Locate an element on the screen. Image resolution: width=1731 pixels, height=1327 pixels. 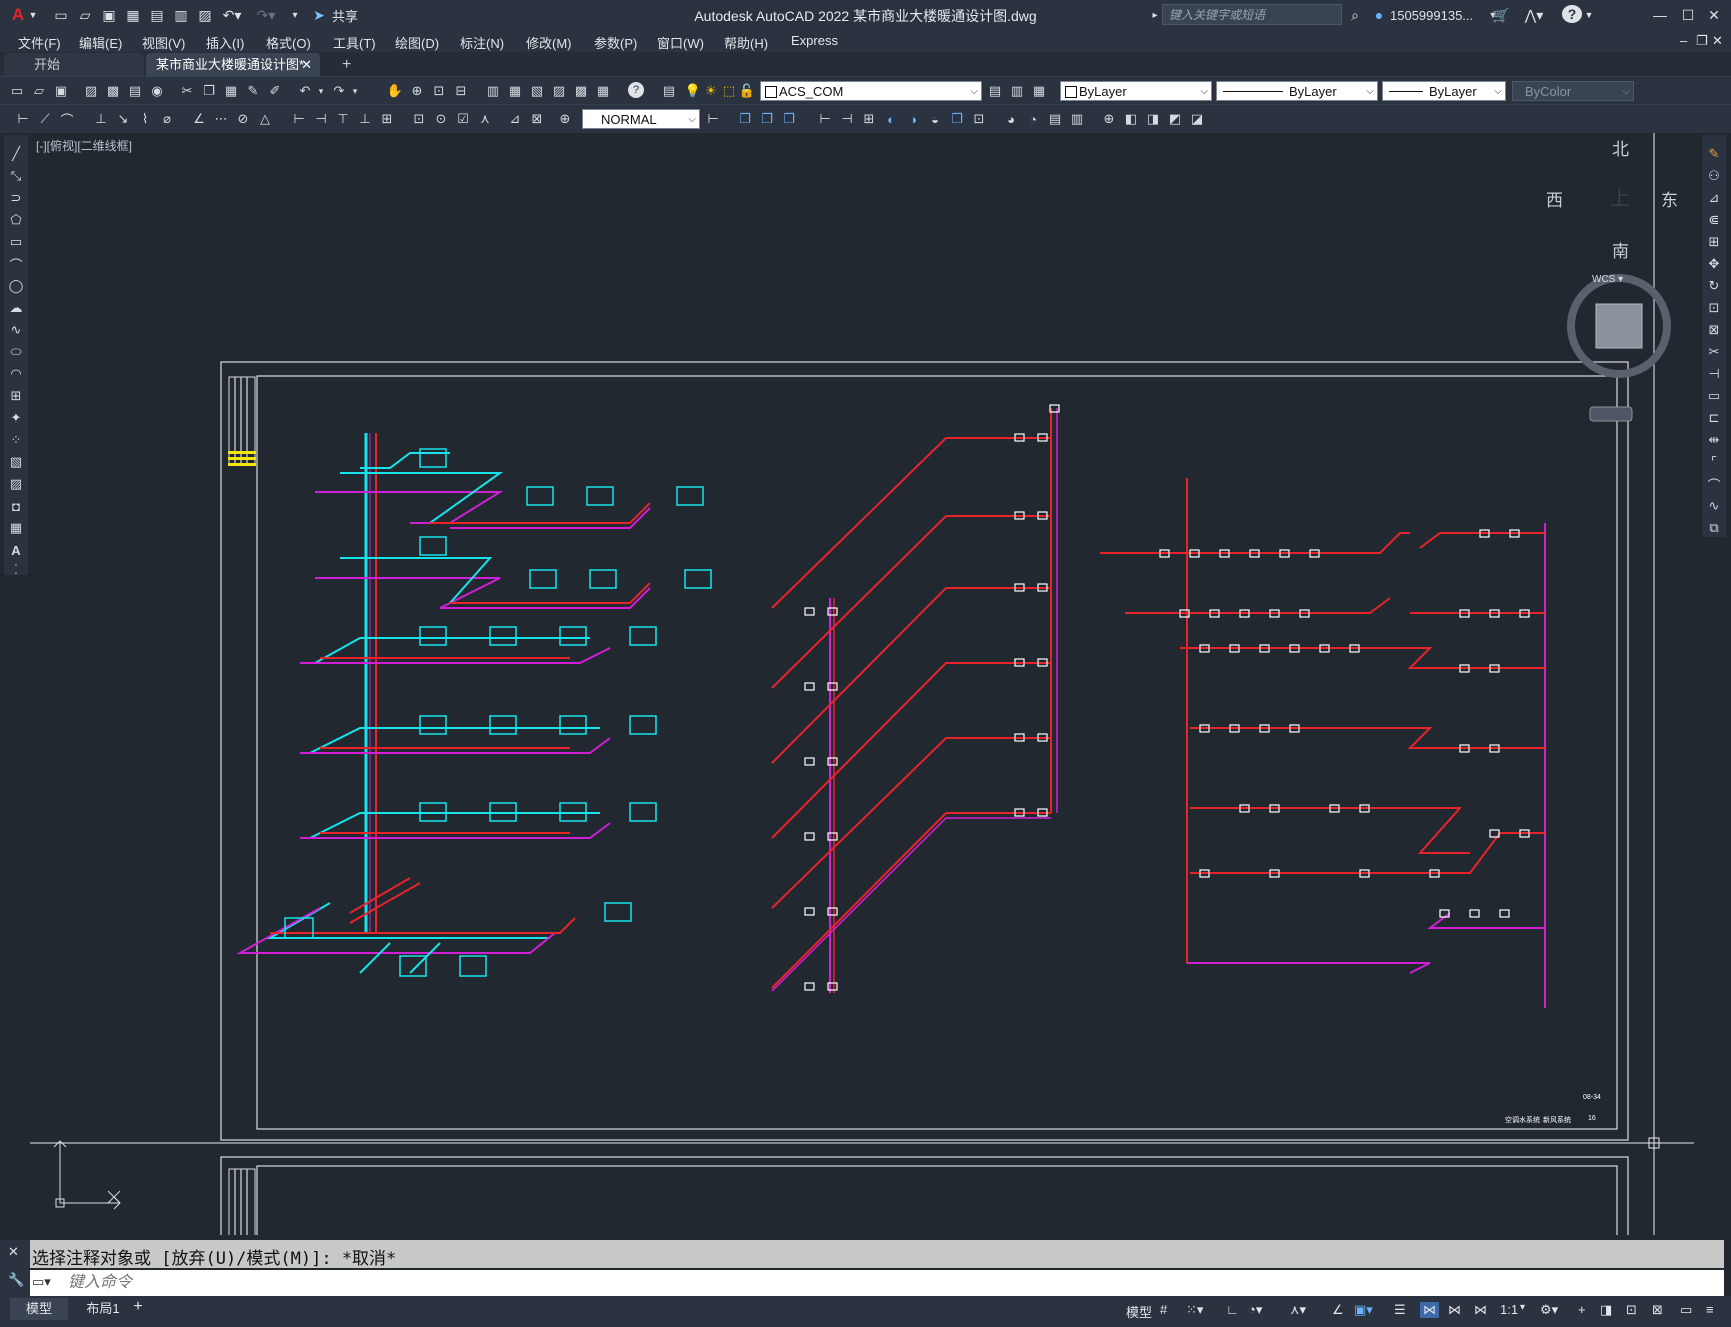
doc-minimize-icon: – is located at coordinates (1683, 40).